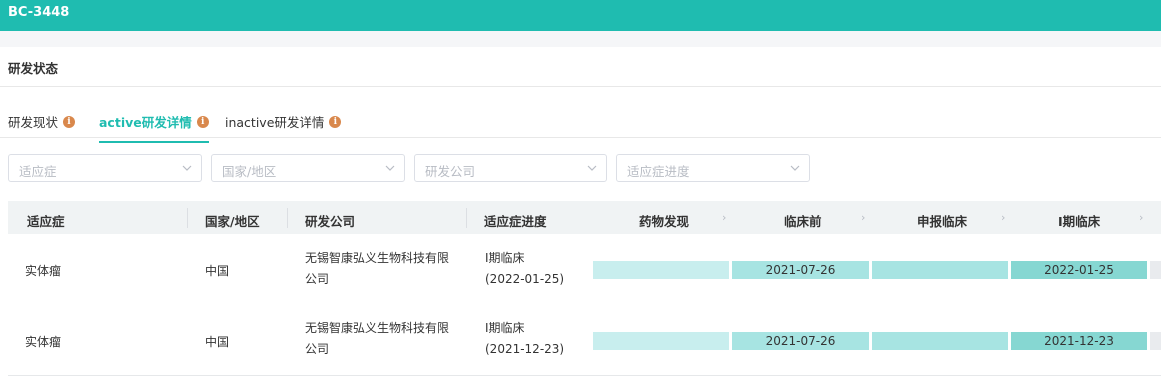 The image size is (1161, 377). What do you see at coordinates (584, 375) in the screenshot?
I see `table-bottom-border` at bounding box center [584, 375].